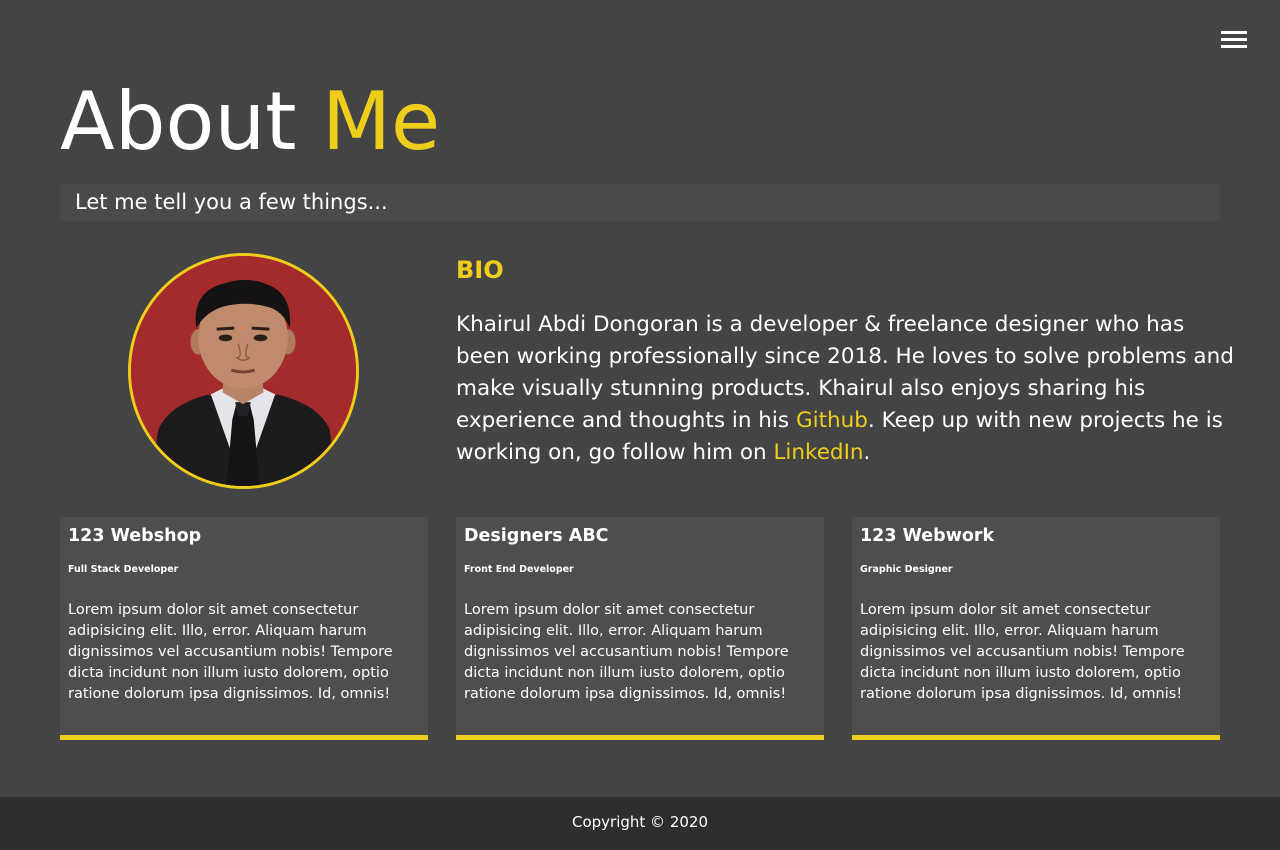 This screenshot has height=850, width=1280. I want to click on job-company: 123 Webshop, so click(135, 536).